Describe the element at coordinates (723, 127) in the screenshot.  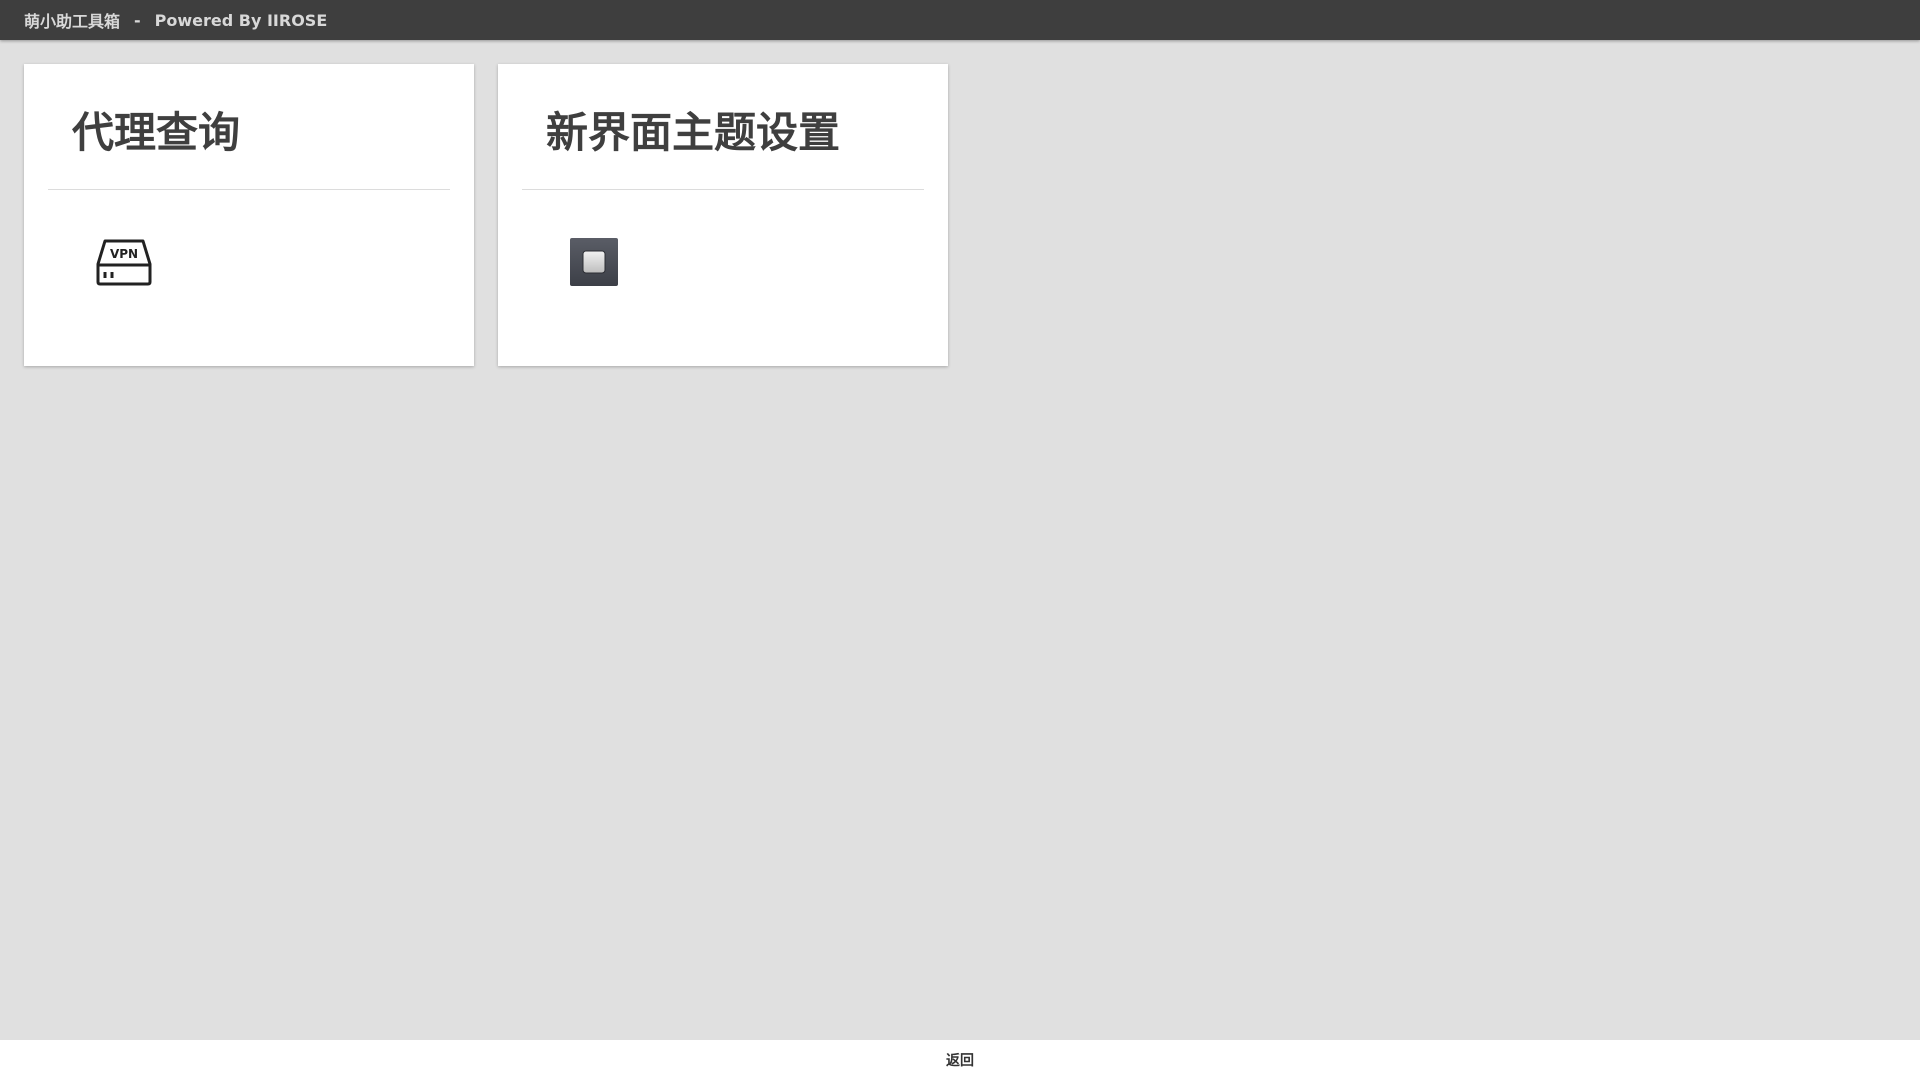
I see `card-title: 新界面主题设置` at that location.